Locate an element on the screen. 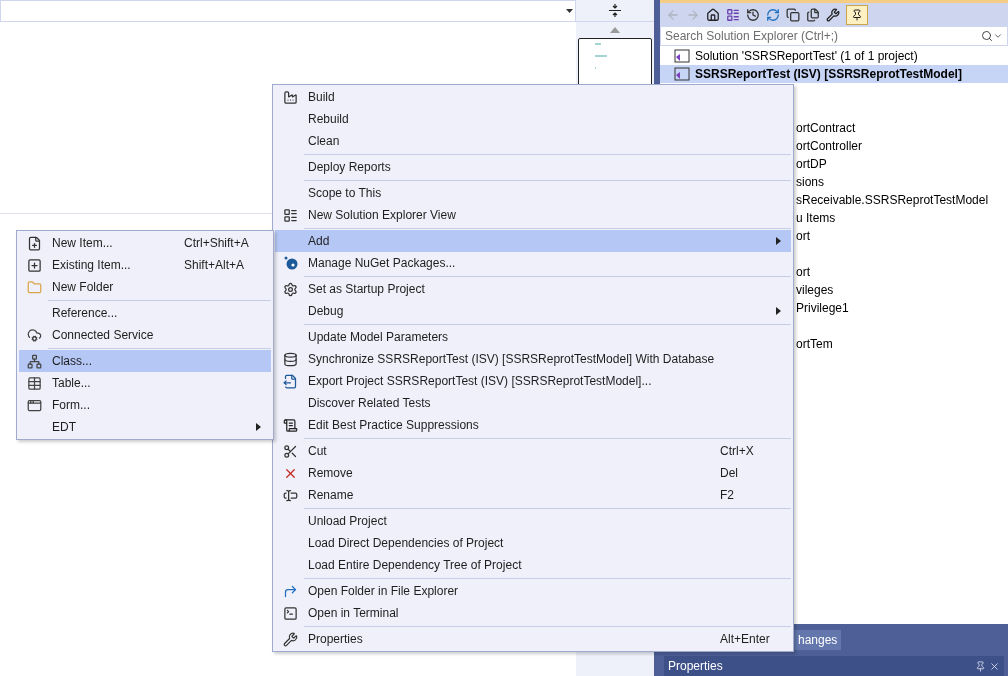  menu-item: Open in Terminal is located at coordinates (533, 613).